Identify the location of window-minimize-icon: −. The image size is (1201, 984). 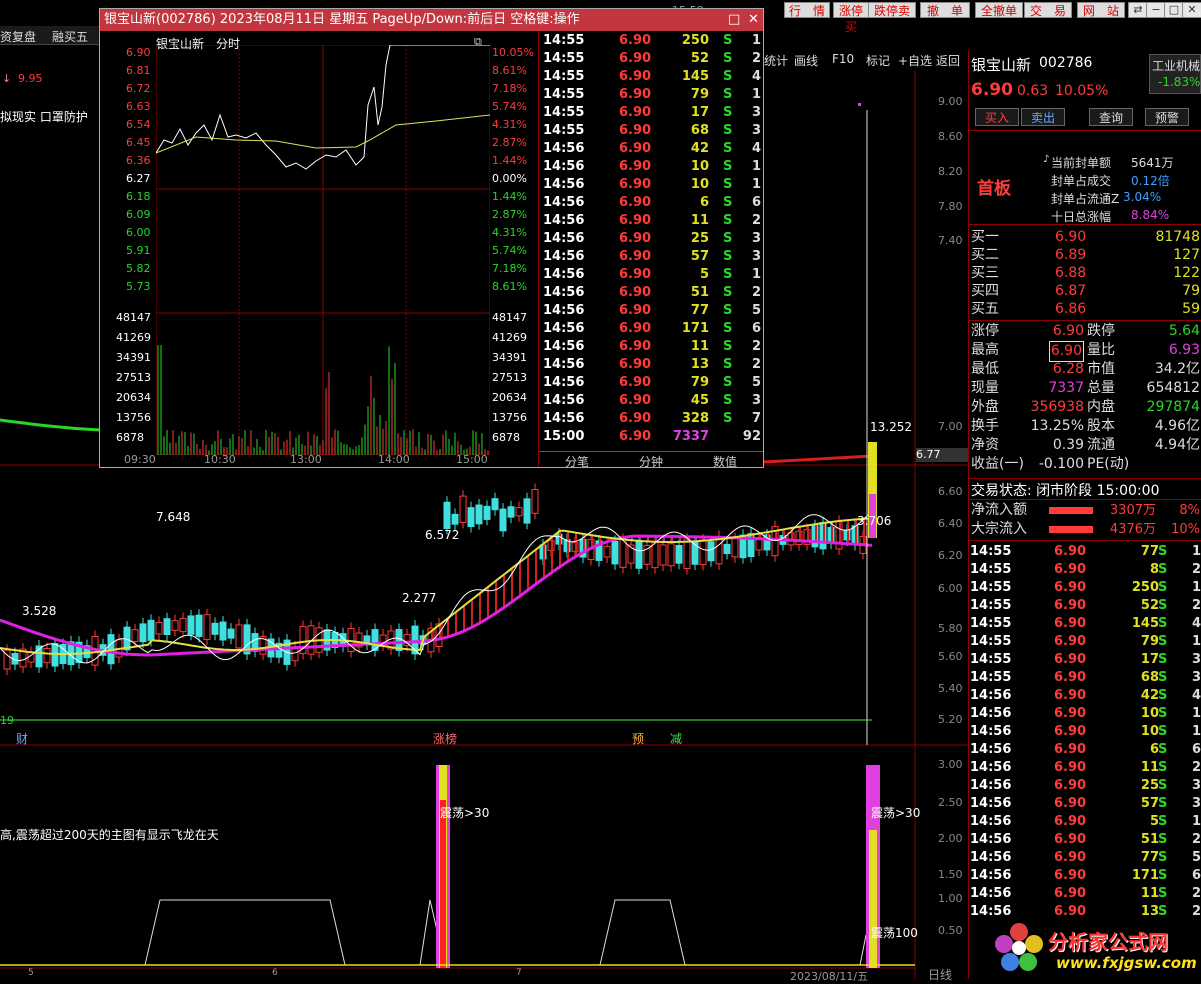
(1156, 10).